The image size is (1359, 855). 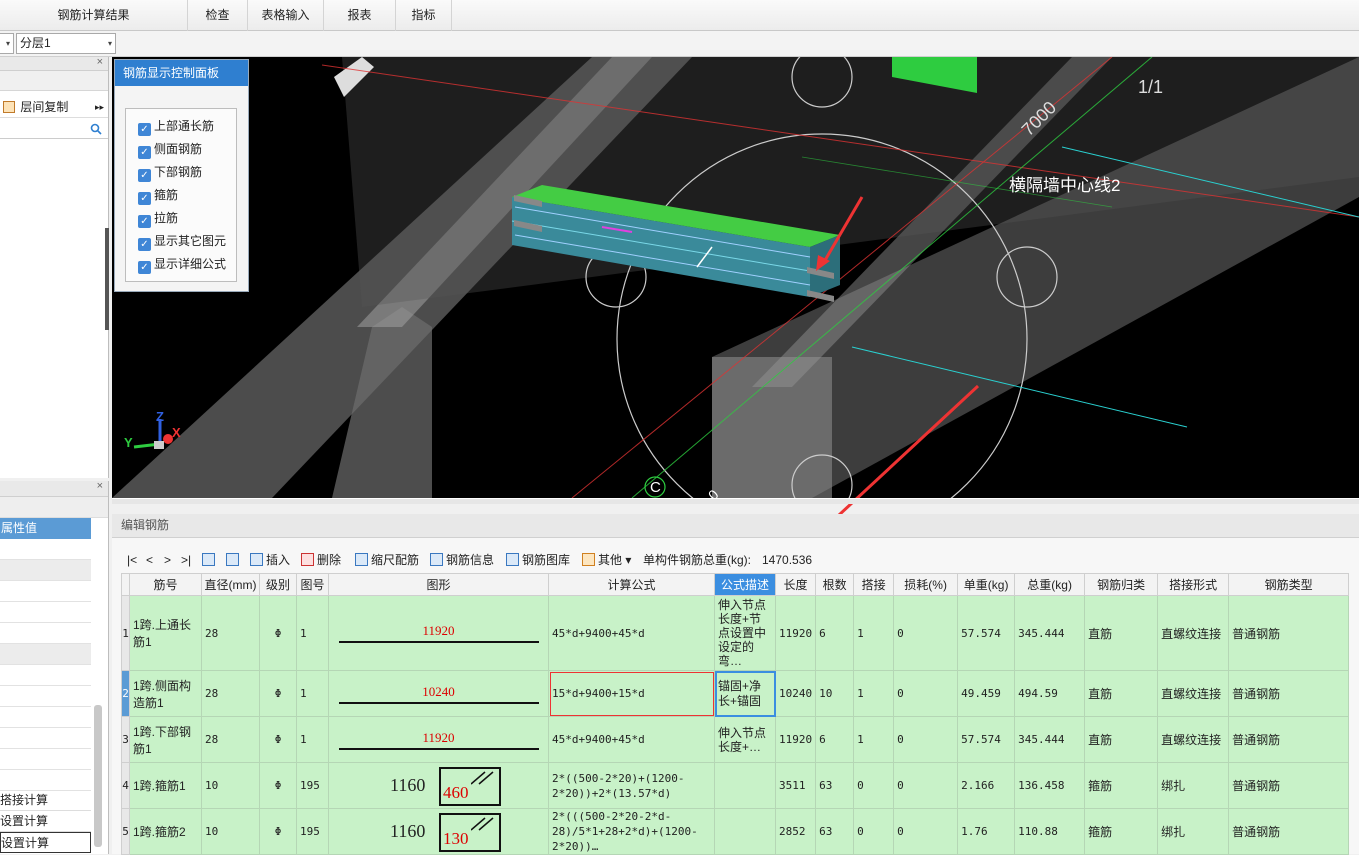 What do you see at coordinates (125, 633) in the screenshot?
I see `row-number: 1` at bounding box center [125, 633].